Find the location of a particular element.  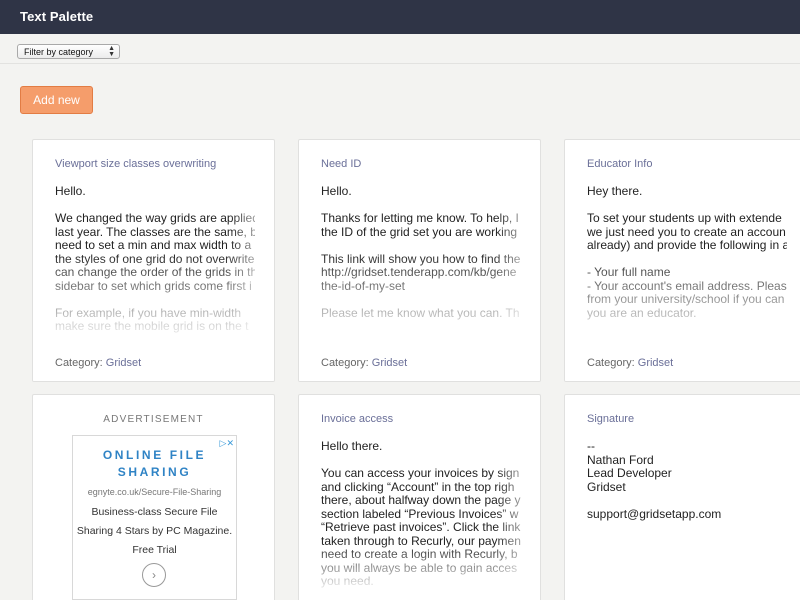

preview-line: “Retrieve past invoices”. Click the link is located at coordinates (421, 527).